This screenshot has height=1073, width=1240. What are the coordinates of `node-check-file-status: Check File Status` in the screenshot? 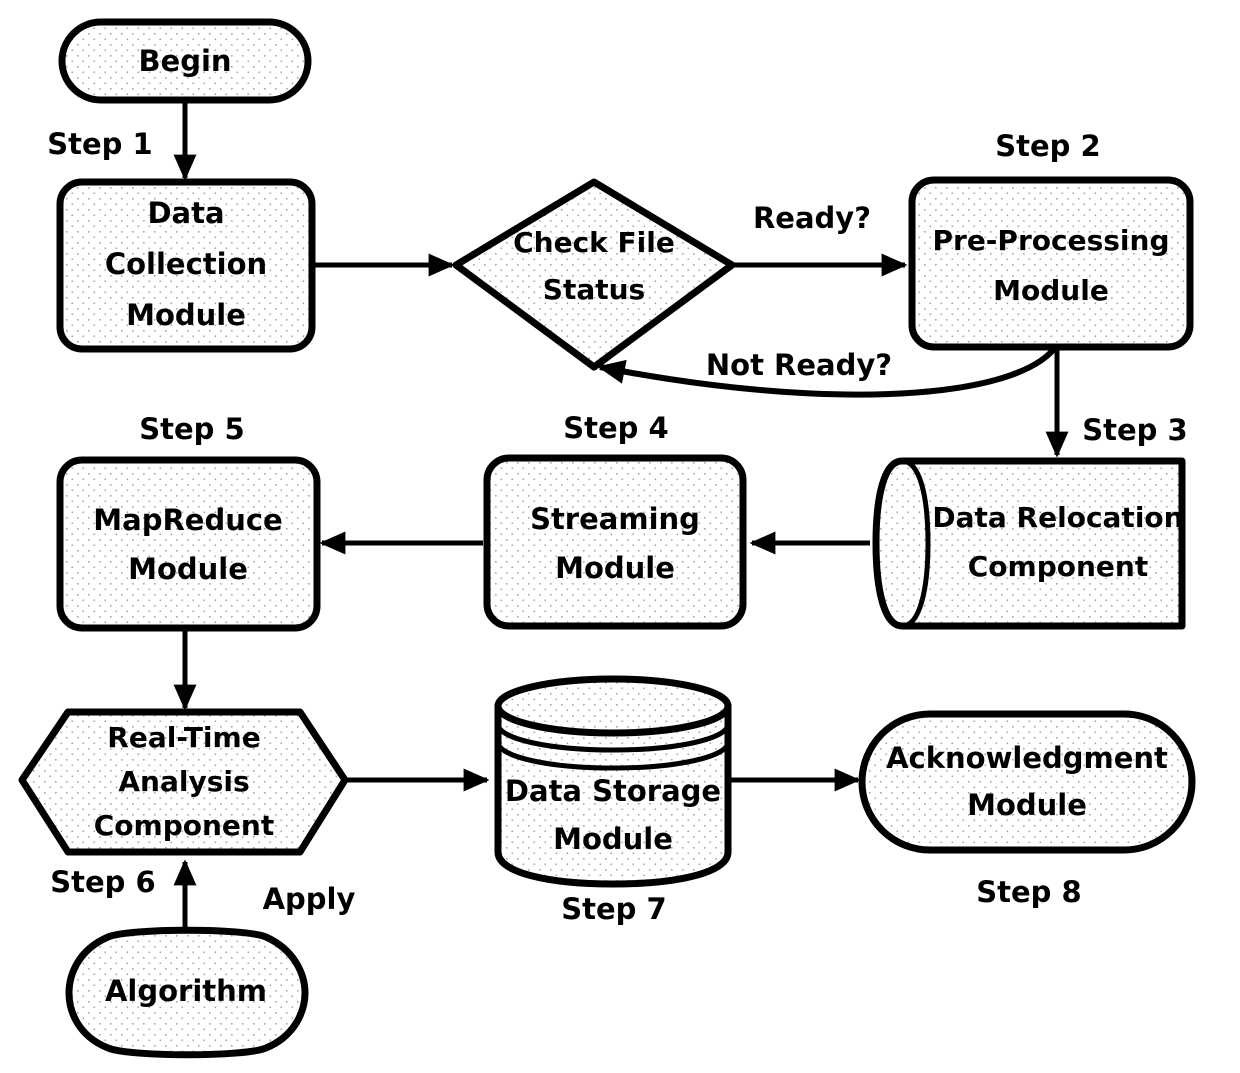 It's located at (594, 274).